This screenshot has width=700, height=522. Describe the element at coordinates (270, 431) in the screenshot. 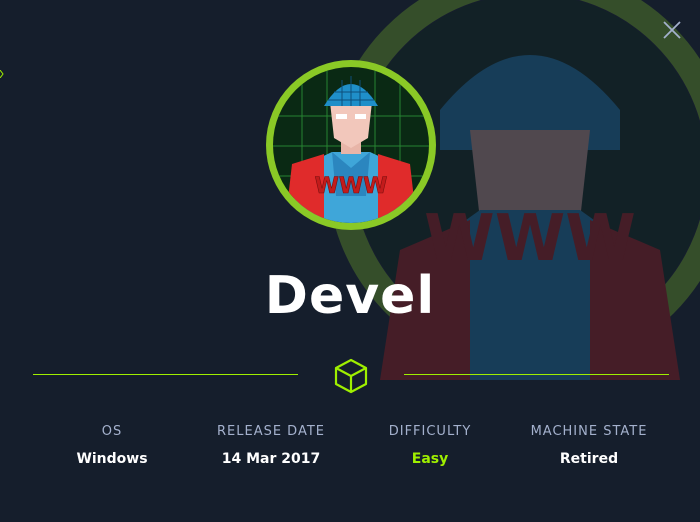

I see `stat-label: RELEASE DATE` at that location.